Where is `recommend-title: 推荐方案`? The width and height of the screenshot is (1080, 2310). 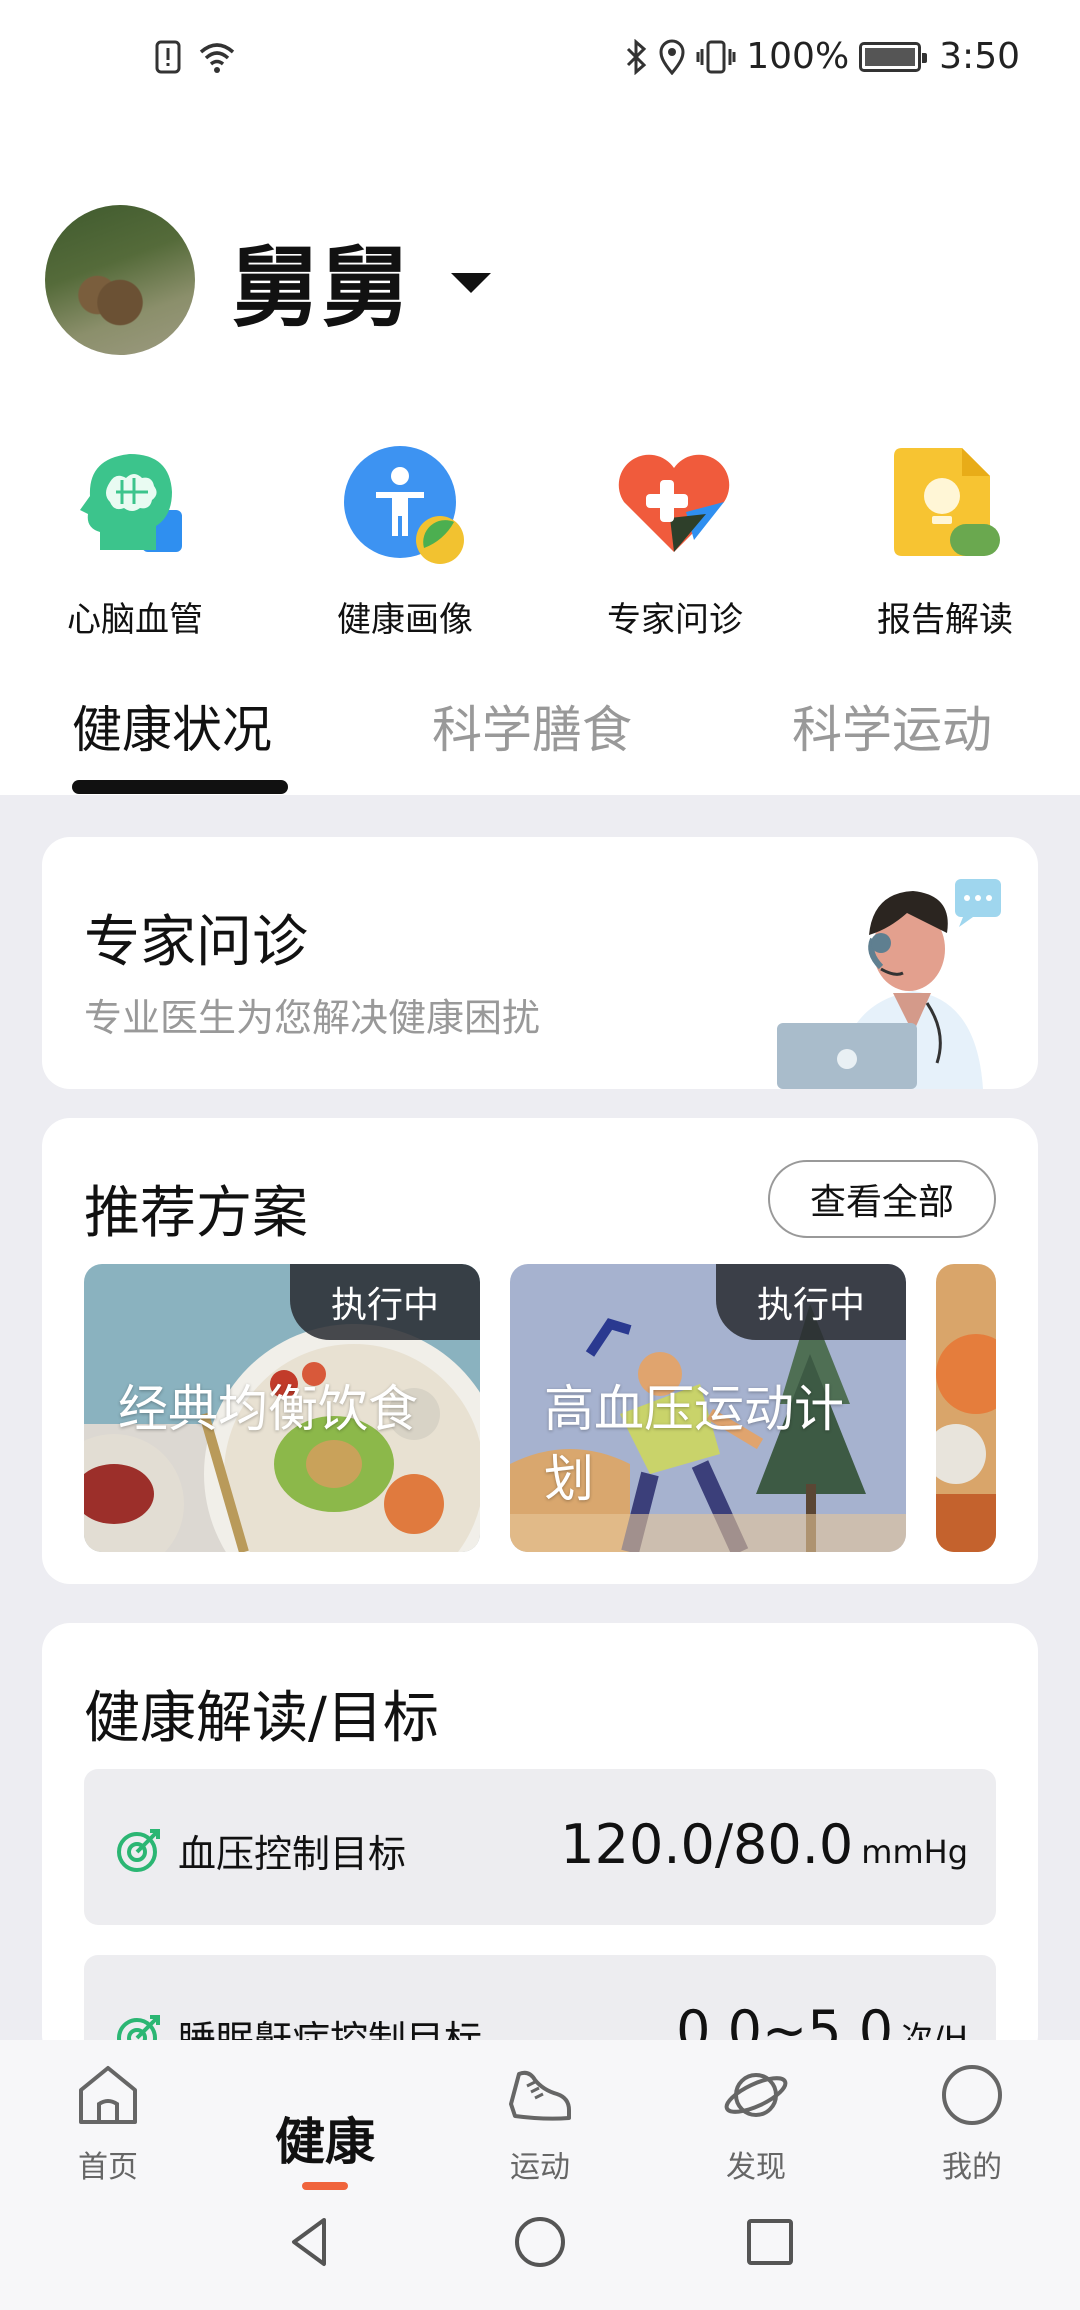
recommend-title: 推荐方案 is located at coordinates (196, 1213).